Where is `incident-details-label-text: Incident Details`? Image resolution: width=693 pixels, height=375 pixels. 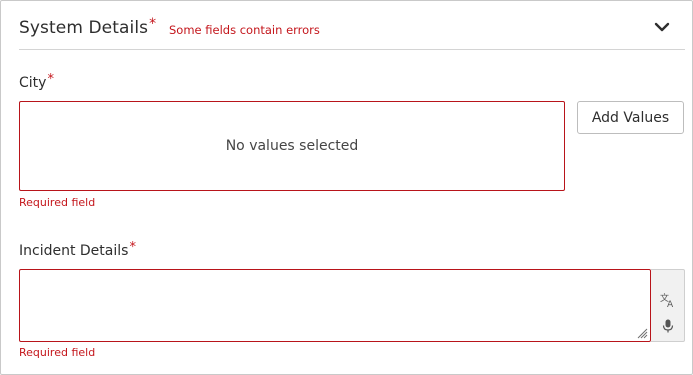 incident-details-label-text: Incident Details is located at coordinates (74, 251).